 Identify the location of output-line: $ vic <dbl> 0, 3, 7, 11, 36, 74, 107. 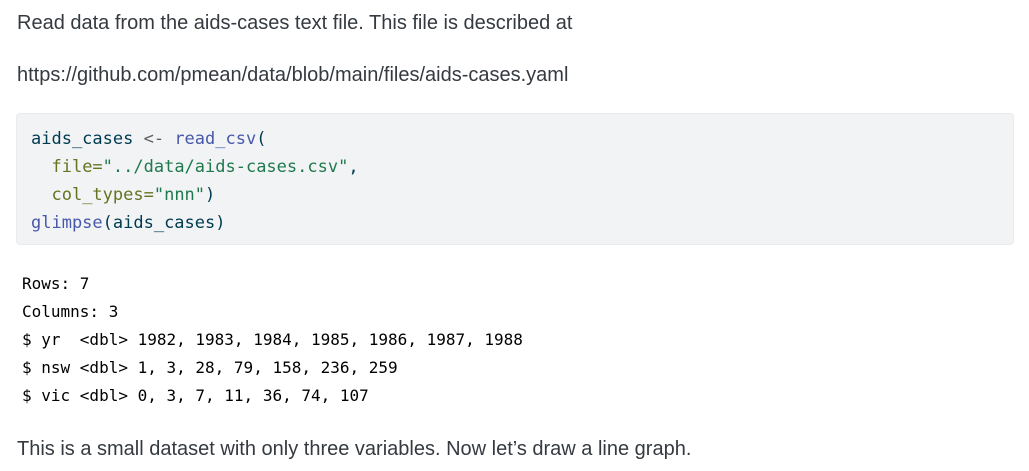
(195, 395).